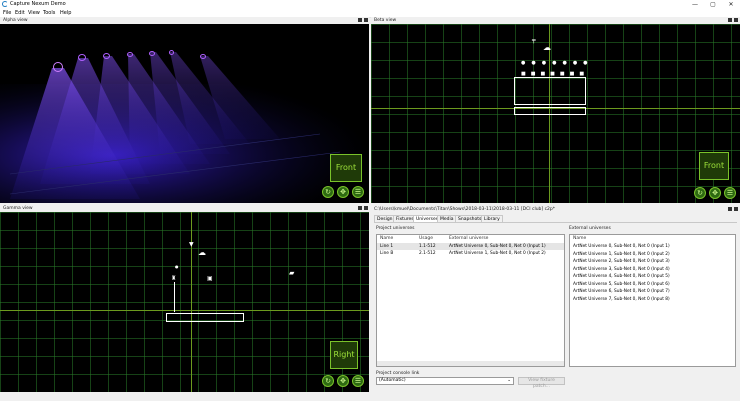 The width and height of the screenshot is (740, 401). Describe the element at coordinates (470, 218) in the screenshot. I see `tab-snapshots: Snapshots` at that location.